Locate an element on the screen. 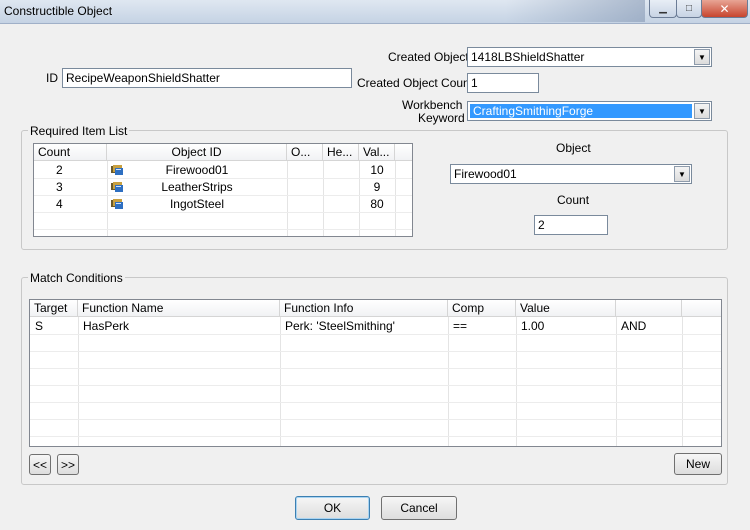 The height and width of the screenshot is (530, 750). window-title: Constructible Object is located at coordinates (58, 11).